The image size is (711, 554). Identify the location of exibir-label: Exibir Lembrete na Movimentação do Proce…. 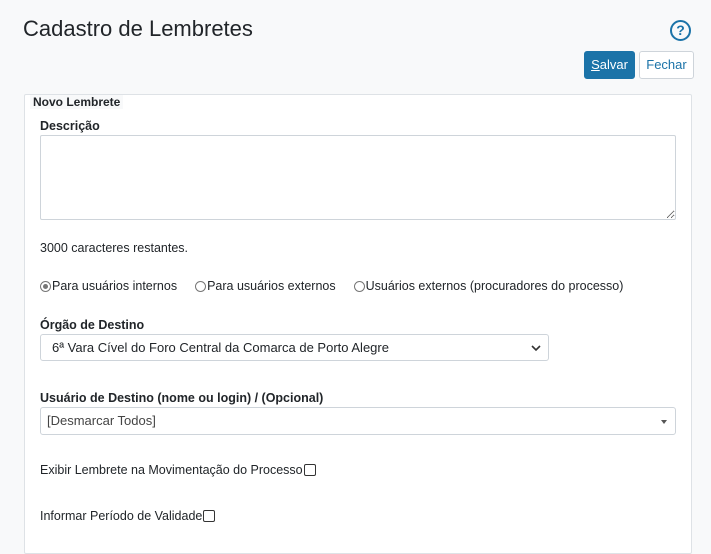
(171, 470).